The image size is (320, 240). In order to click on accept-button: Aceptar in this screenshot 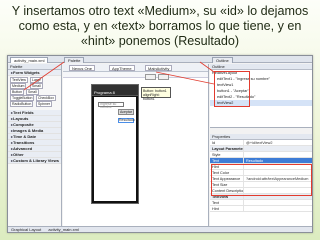, I will do `click(126, 112)`.